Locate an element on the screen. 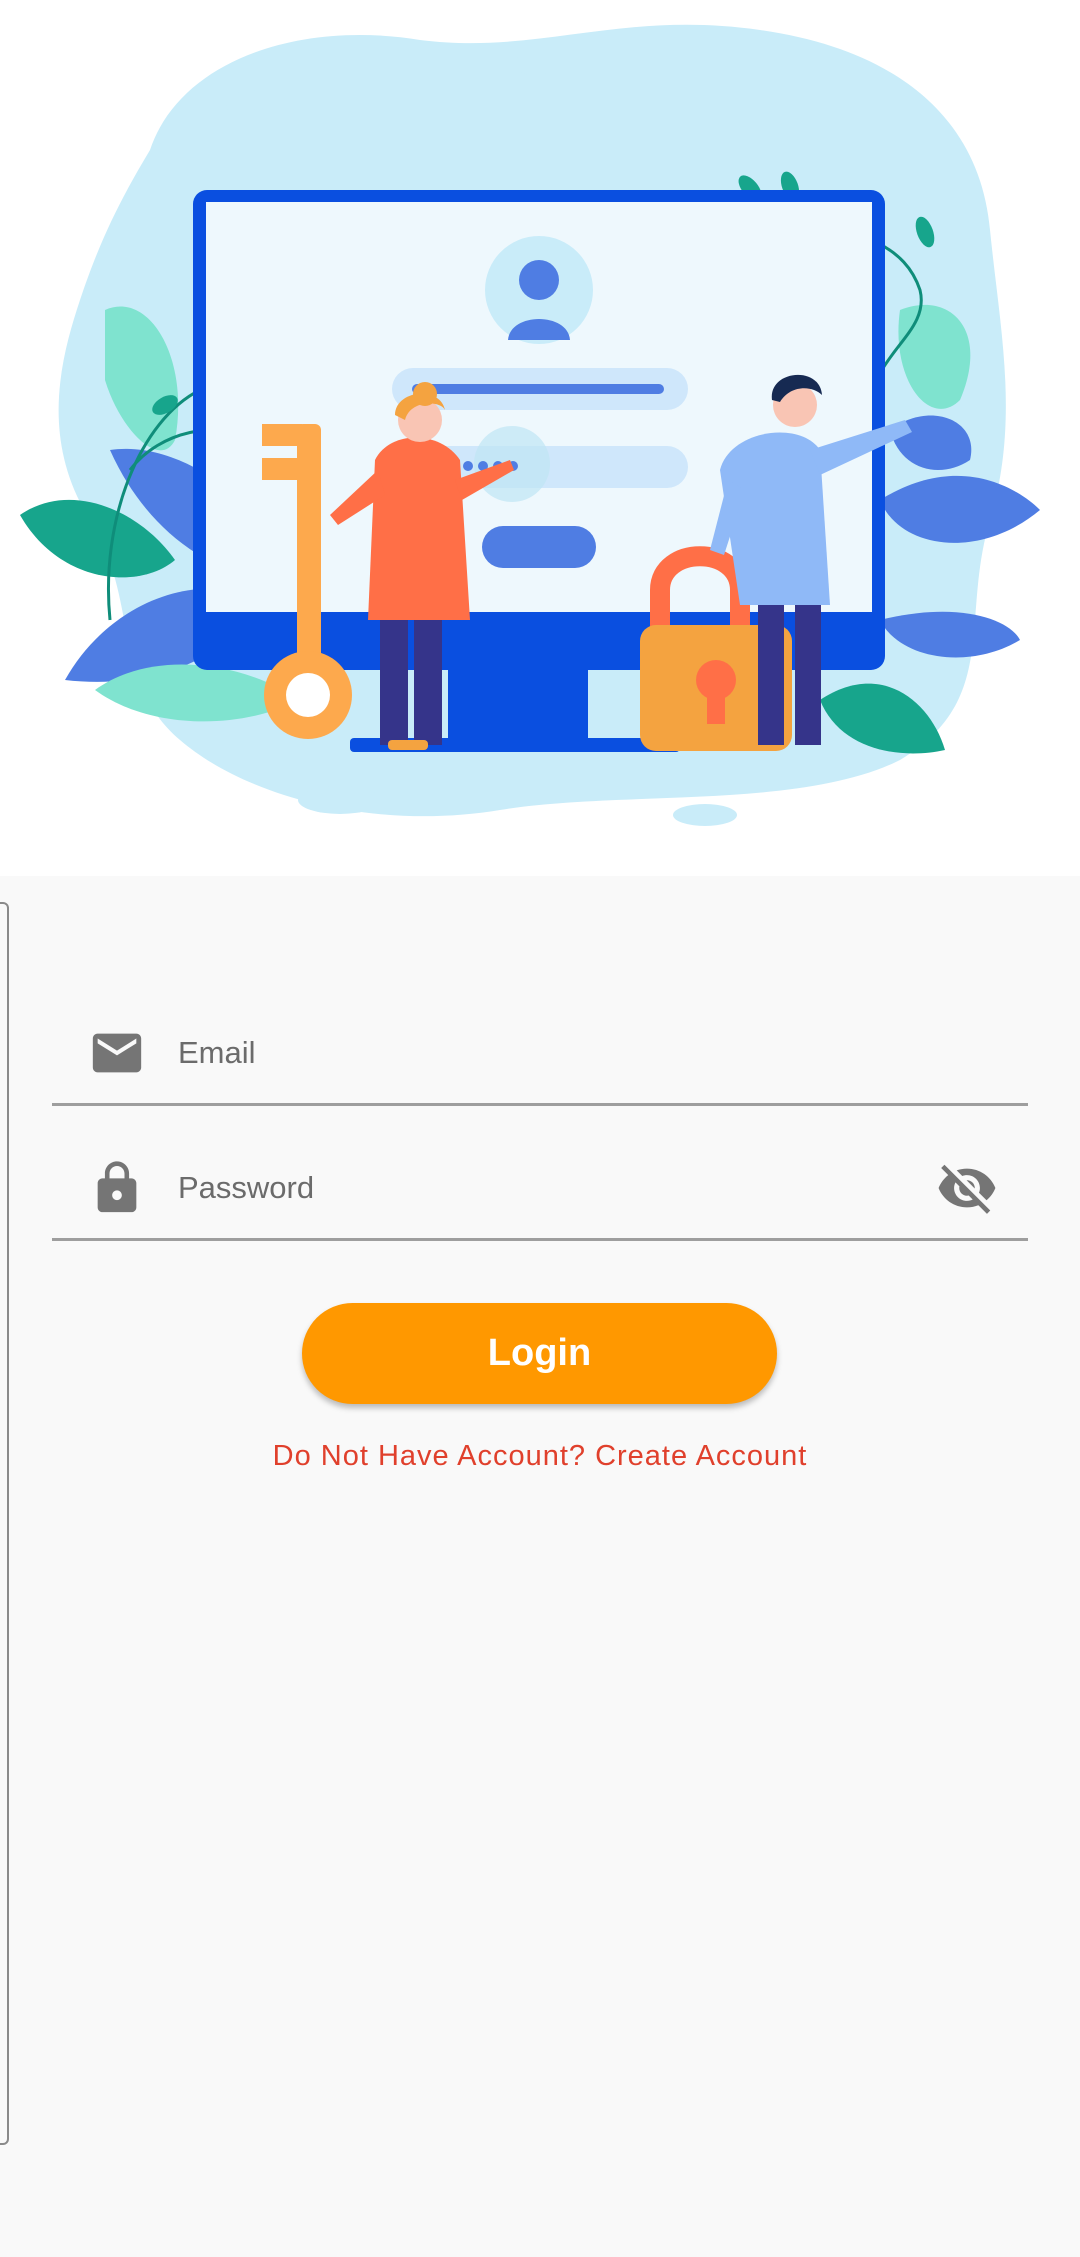  lock-icon is located at coordinates (117, 1187).